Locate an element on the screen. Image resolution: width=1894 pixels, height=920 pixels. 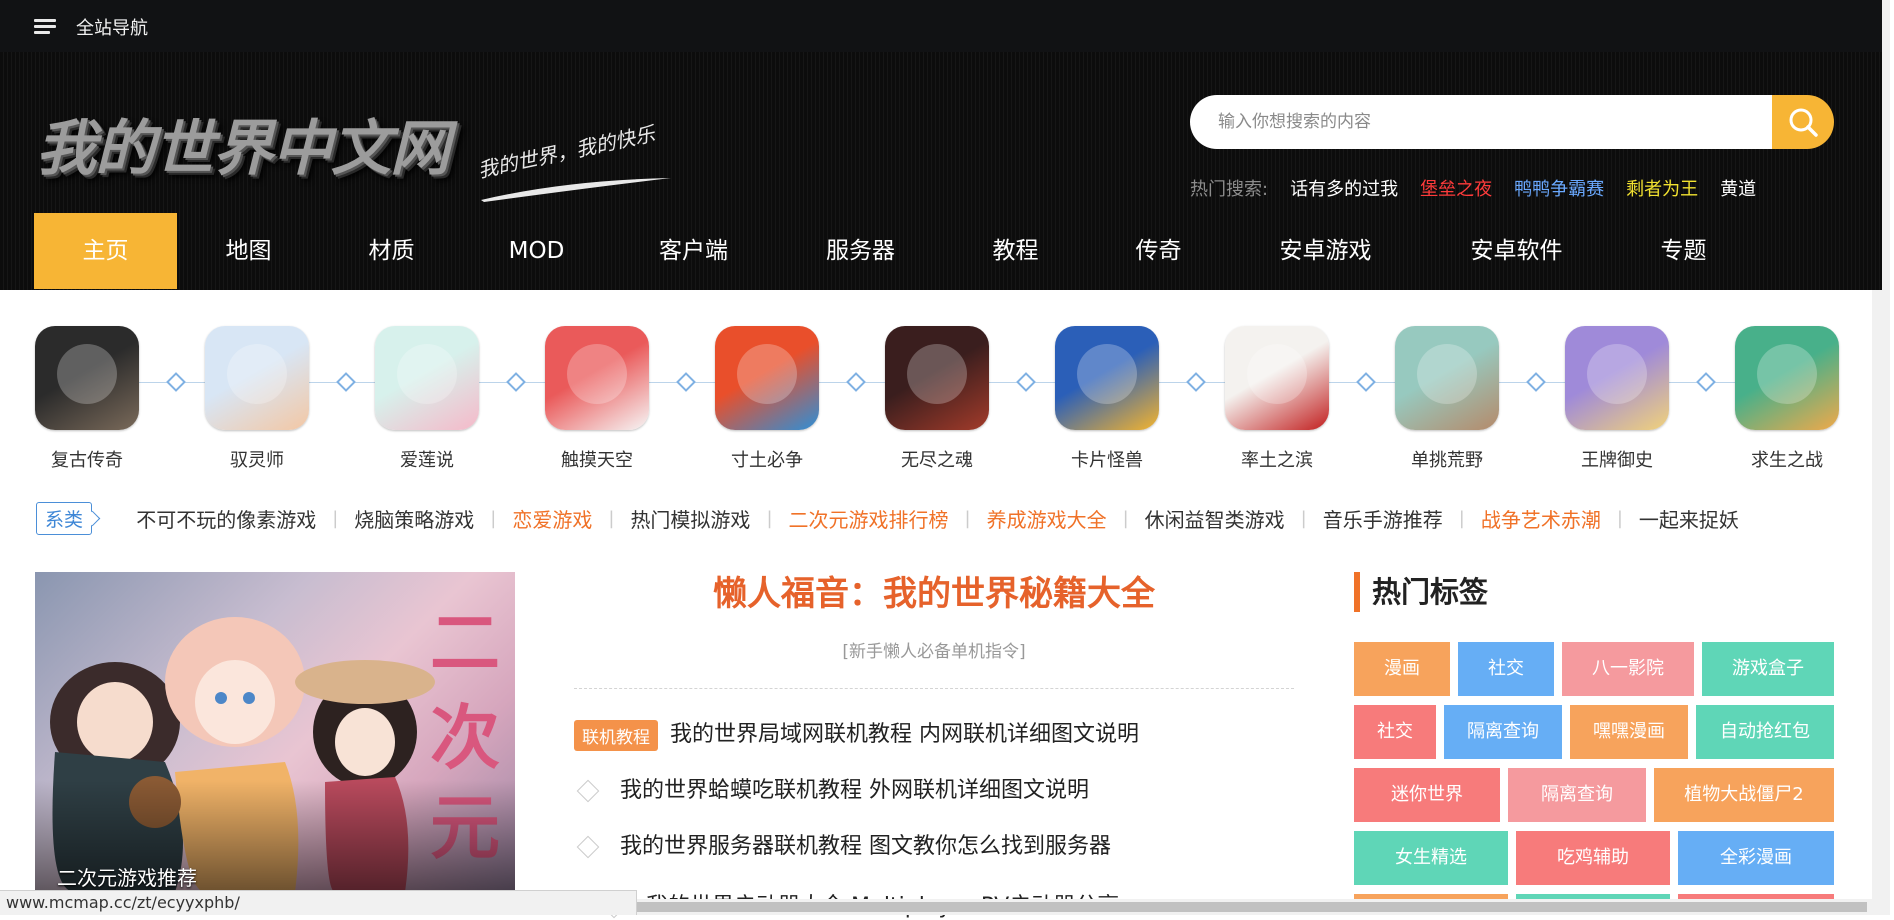
search-button is located at coordinates (1803, 122).